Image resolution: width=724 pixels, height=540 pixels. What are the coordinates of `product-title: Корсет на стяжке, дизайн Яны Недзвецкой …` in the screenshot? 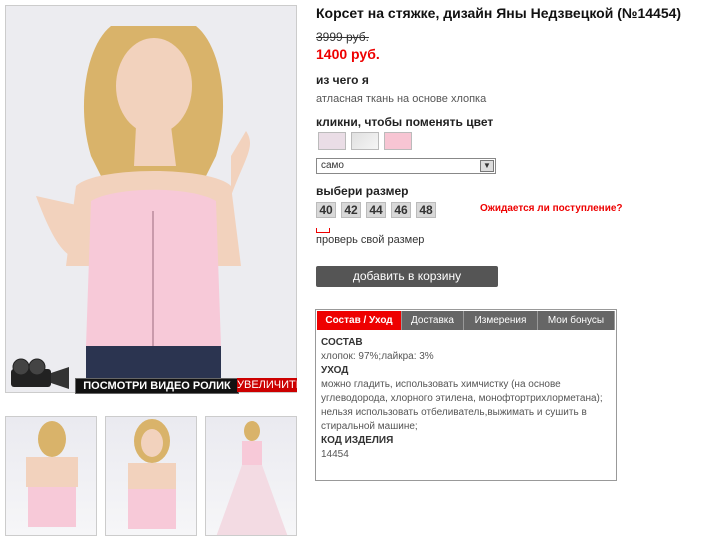 It's located at (499, 13).